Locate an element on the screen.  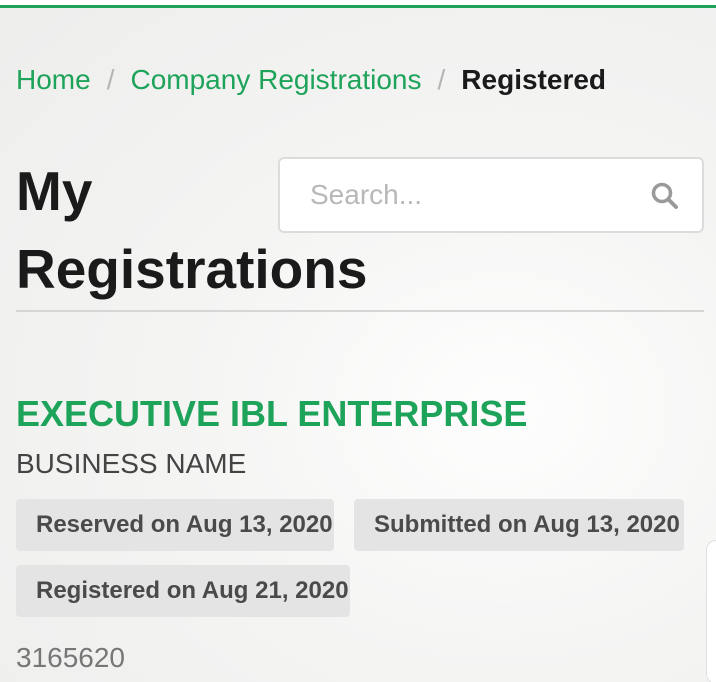
breadcrumb-current: Registered is located at coordinates (534, 79).